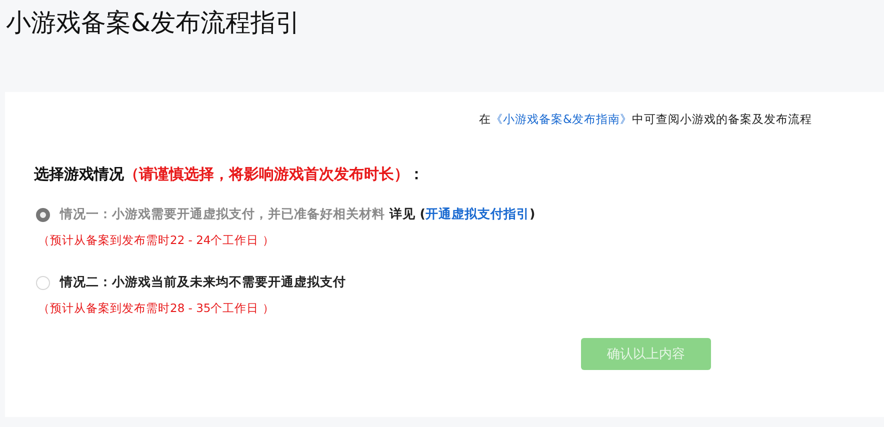 The width and height of the screenshot is (884, 427). Describe the element at coordinates (229, 174) in the screenshot. I see `section-heading: 选择游戏情况（请谨慎选择，将影响游戏首次发布时长）：` at that location.